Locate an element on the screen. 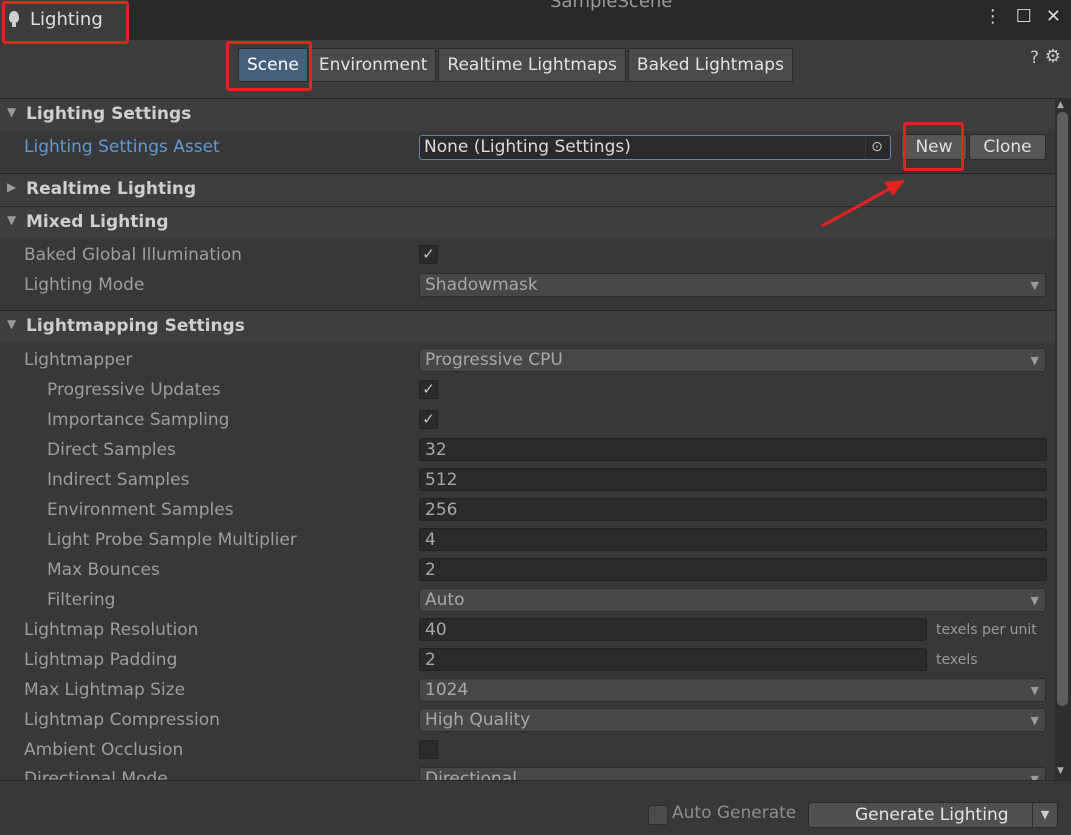 The height and width of the screenshot is (835, 1071). section-title: Realtime Lighting is located at coordinates (111, 189).